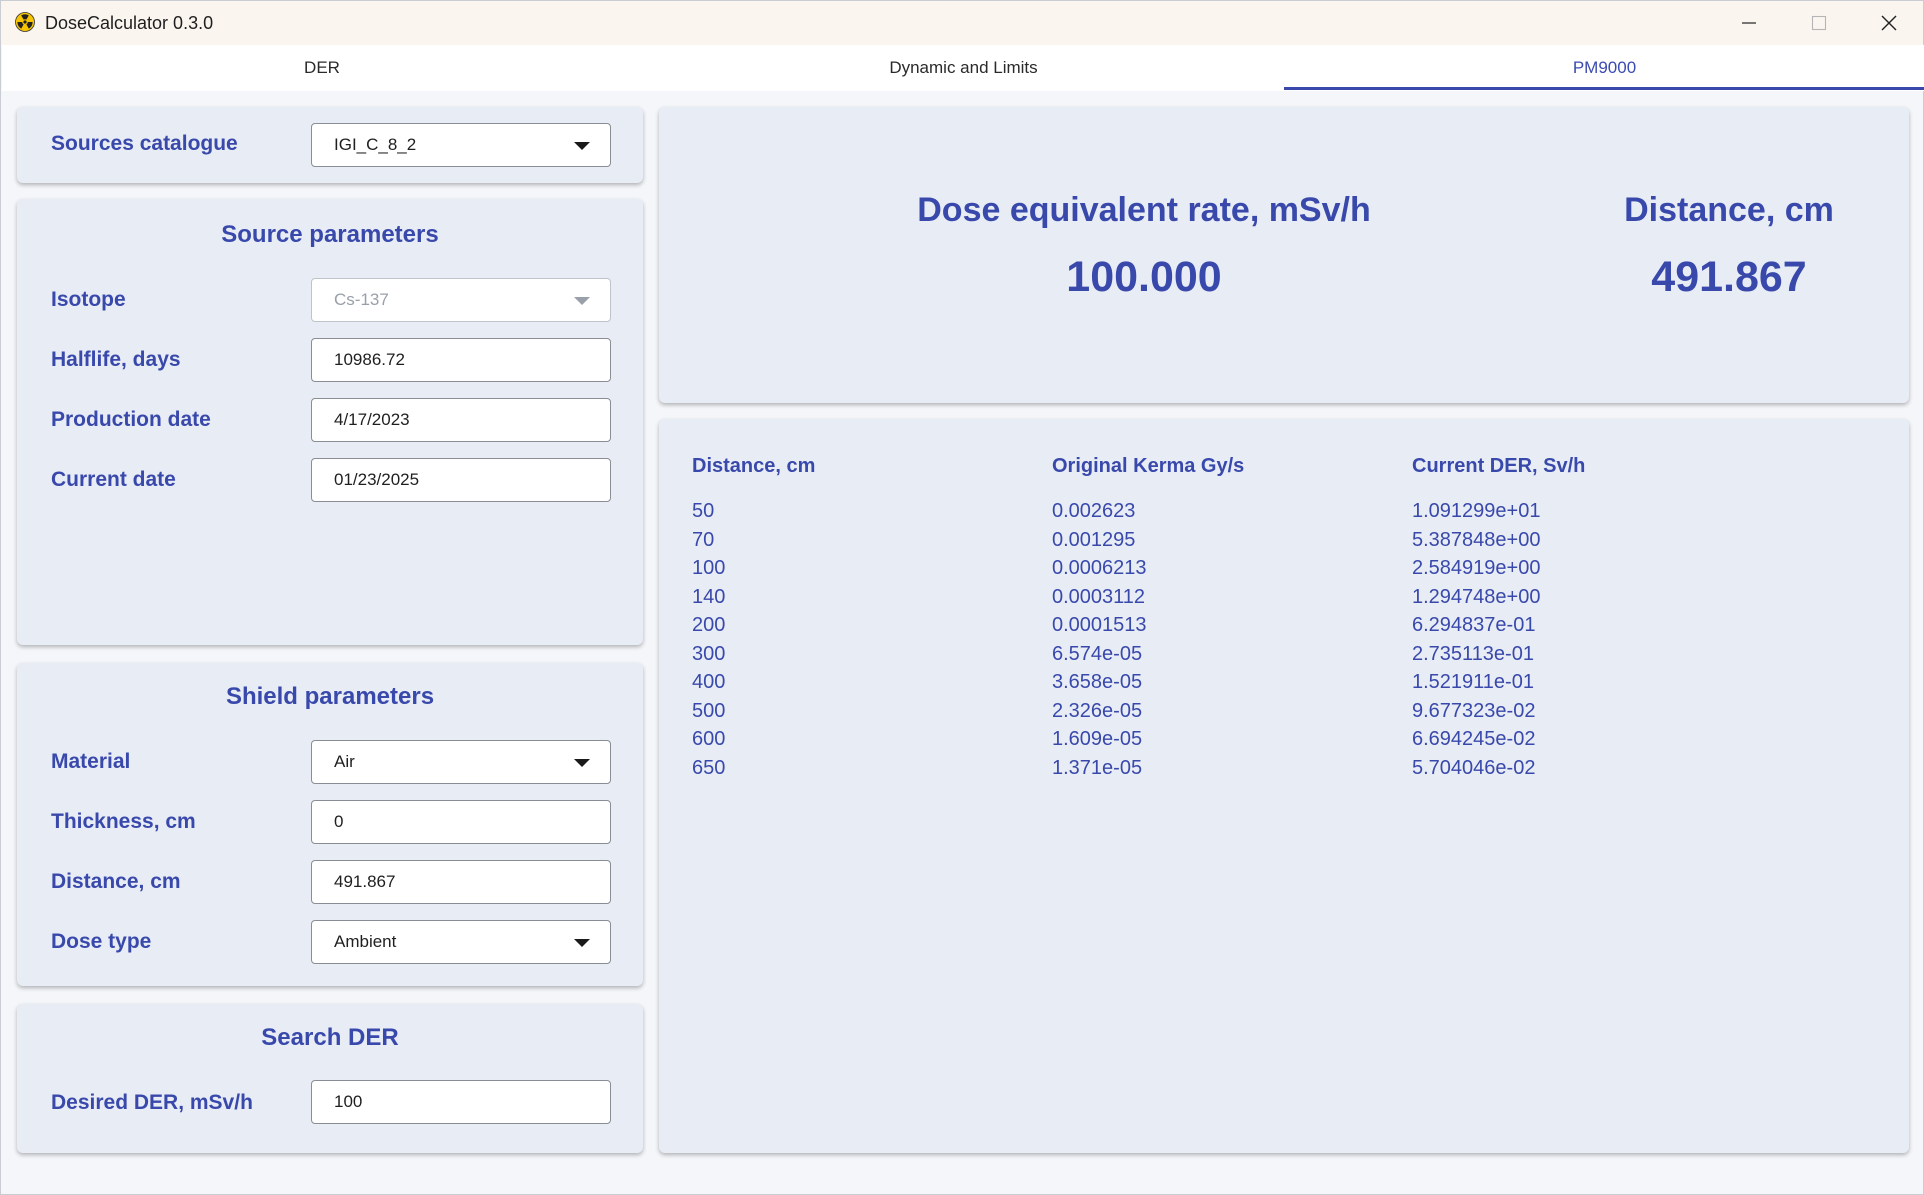  What do you see at coordinates (144, 143) in the screenshot?
I see `catalogue-label: Sources catalogue` at bounding box center [144, 143].